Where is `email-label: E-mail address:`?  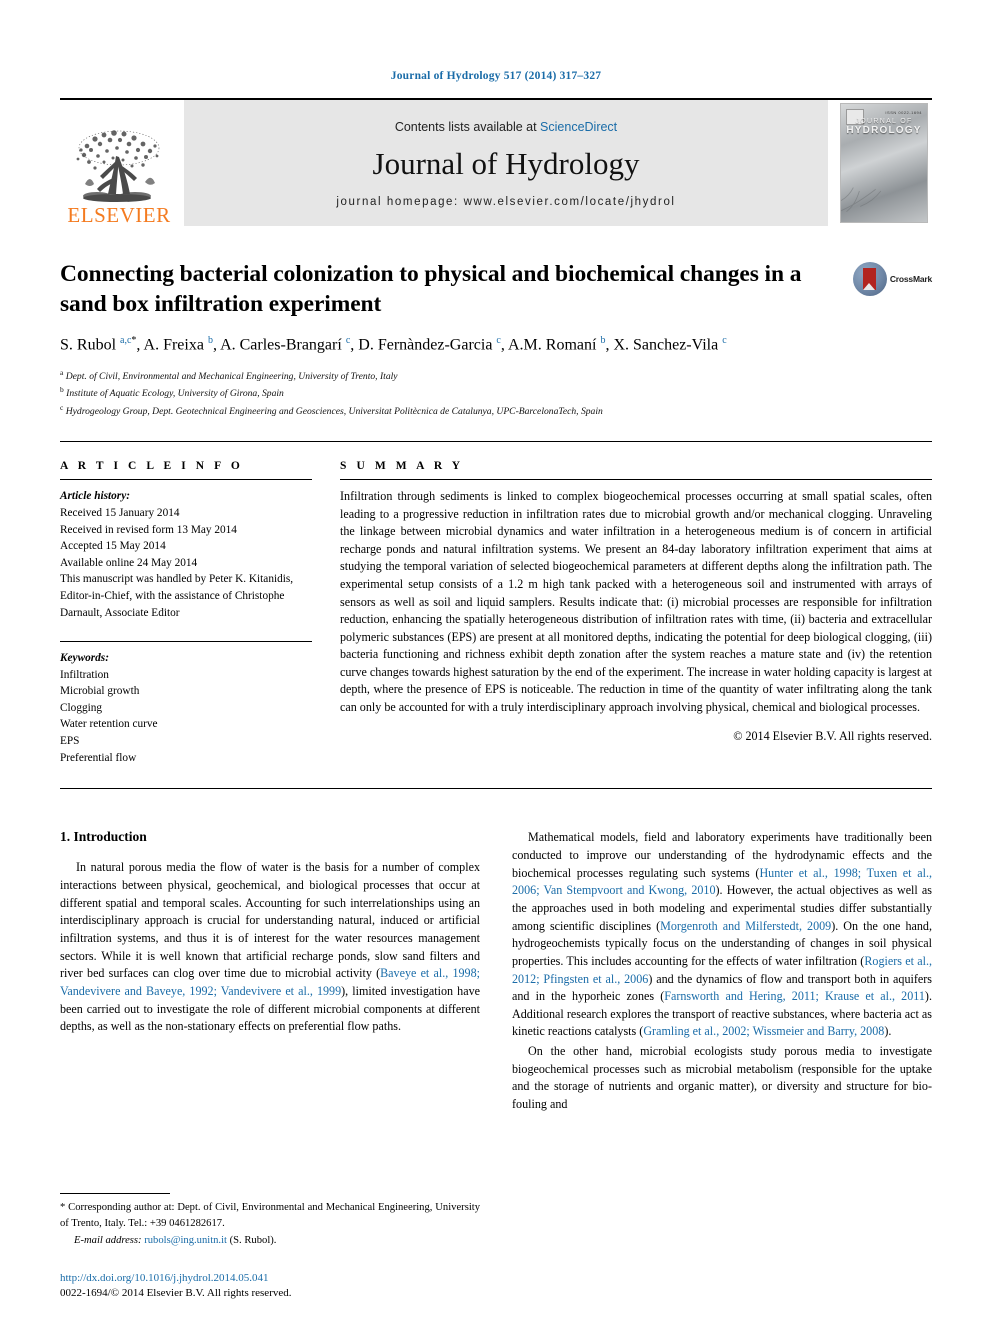
email-label: E-mail address: is located at coordinates (108, 1240).